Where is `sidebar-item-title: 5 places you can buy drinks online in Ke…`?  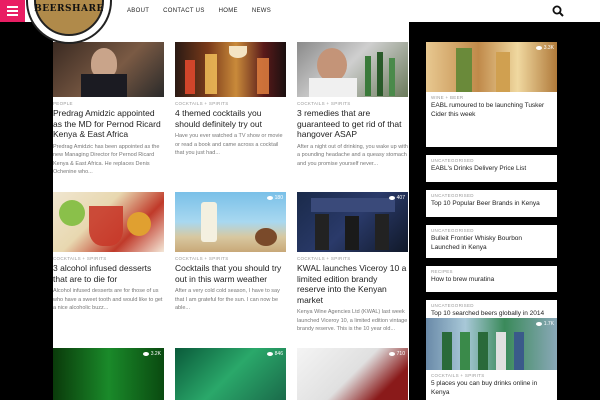 sidebar-item-title: 5 places you can buy drinks online in Ke… is located at coordinates (491, 388).